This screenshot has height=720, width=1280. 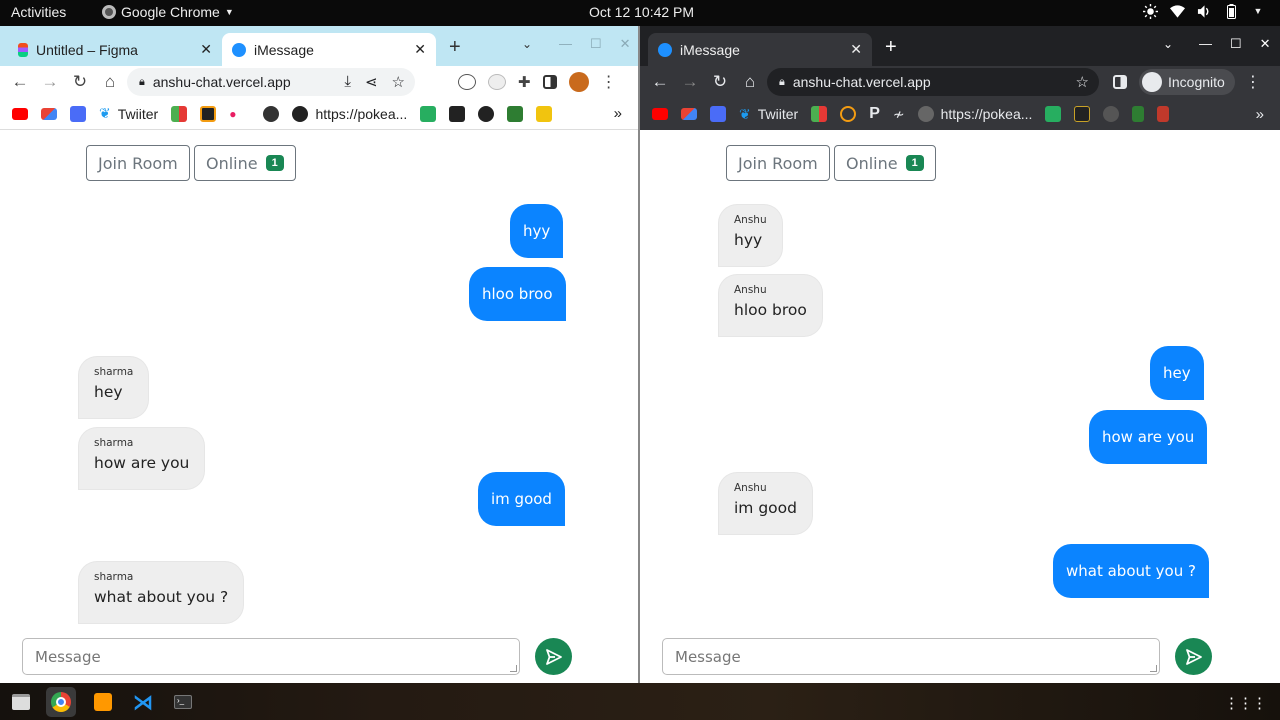 I want to click on bookmark: P, so click(x=874, y=114).